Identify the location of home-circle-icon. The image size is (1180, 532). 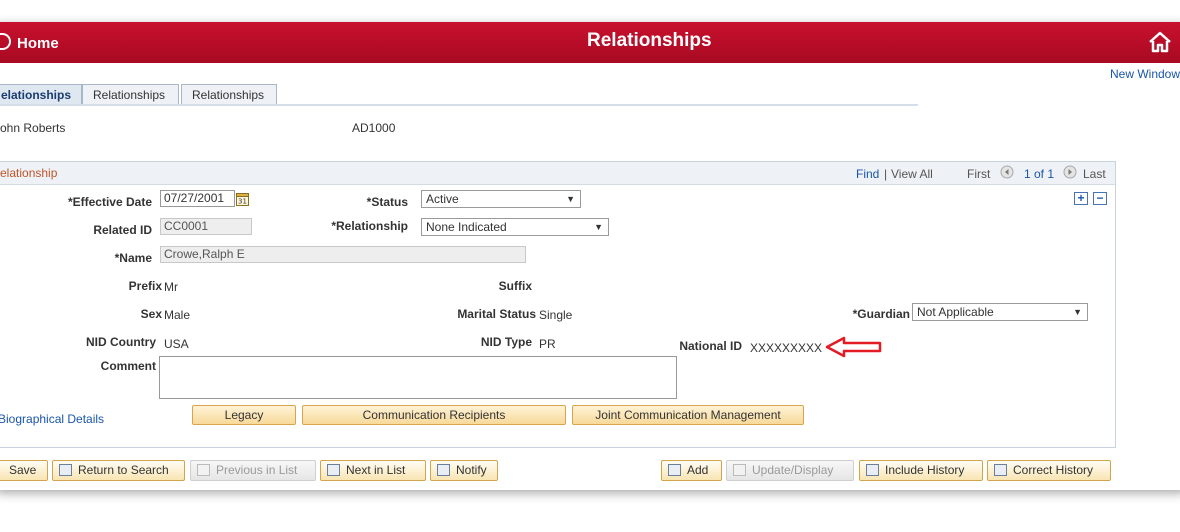
(5, 41).